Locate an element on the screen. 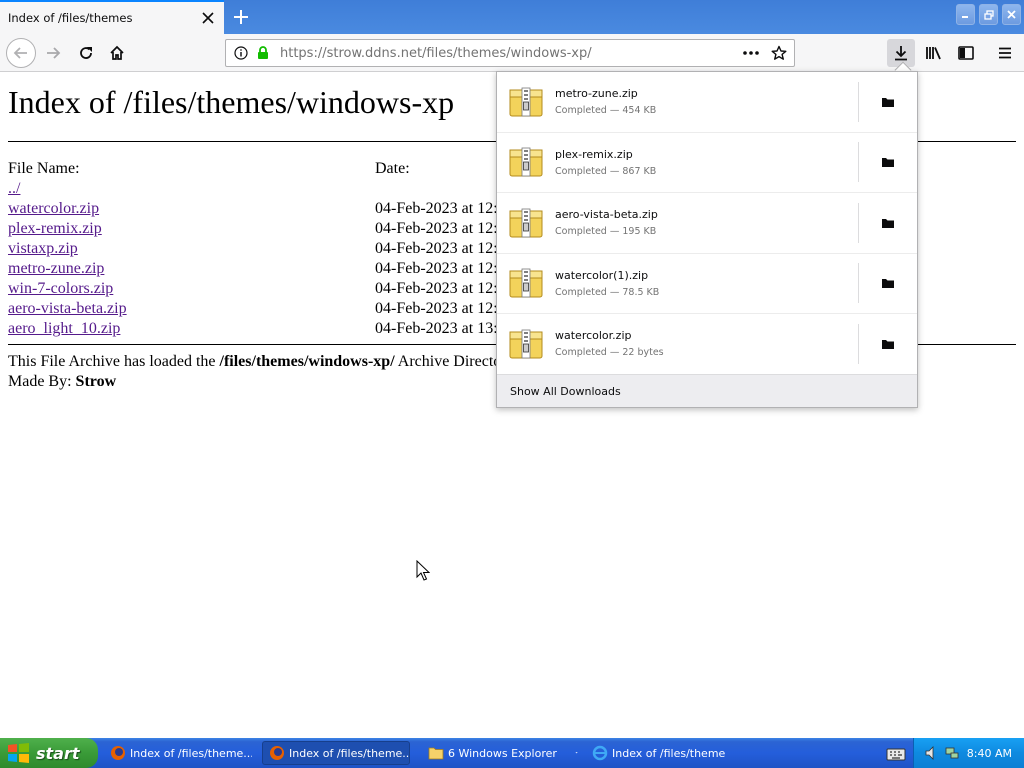  download-info: watercolor.zip Completed — 22 bytes is located at coordinates (706, 343).